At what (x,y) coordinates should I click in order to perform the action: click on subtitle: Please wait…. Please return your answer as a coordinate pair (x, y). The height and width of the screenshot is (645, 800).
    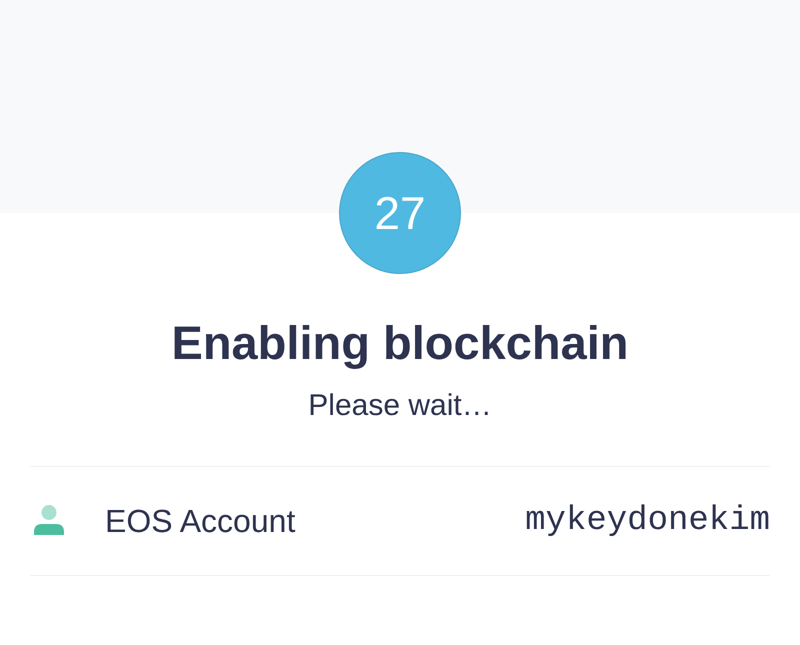
    Looking at the image, I should click on (400, 406).